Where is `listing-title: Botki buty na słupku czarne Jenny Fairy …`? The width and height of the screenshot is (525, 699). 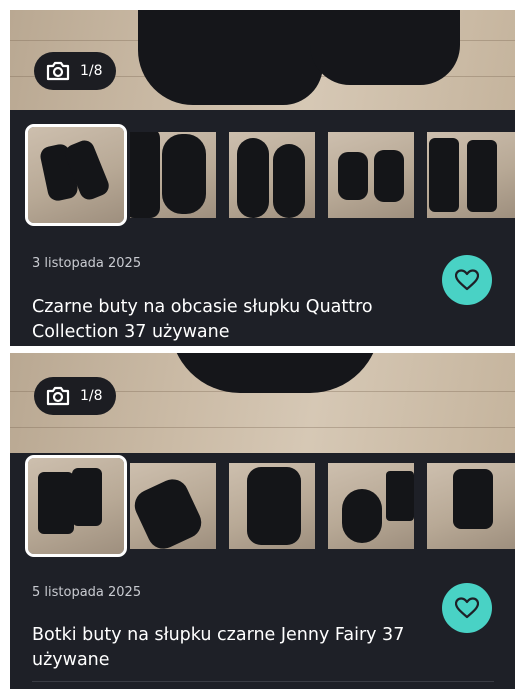
listing-title: Botki buty na słupku czarne Jenny Fairy … is located at coordinates (232, 648).